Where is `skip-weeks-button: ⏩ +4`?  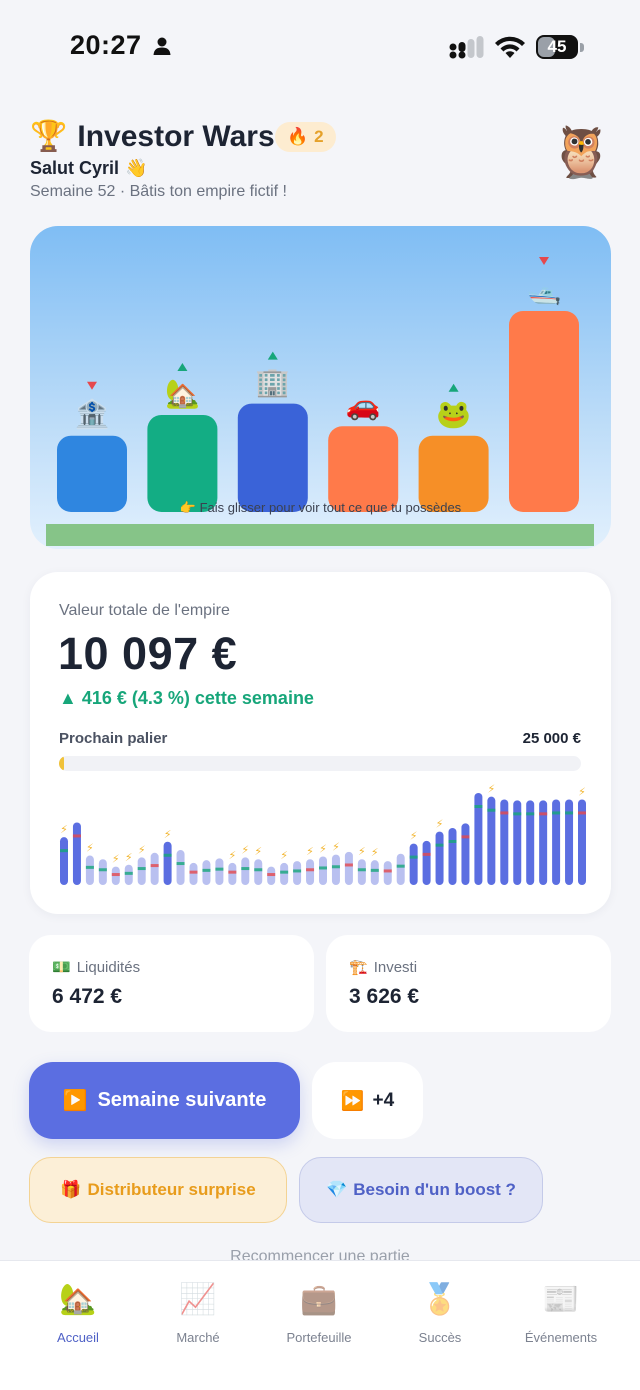
skip-weeks-button: ⏩ +4 is located at coordinates (367, 1100).